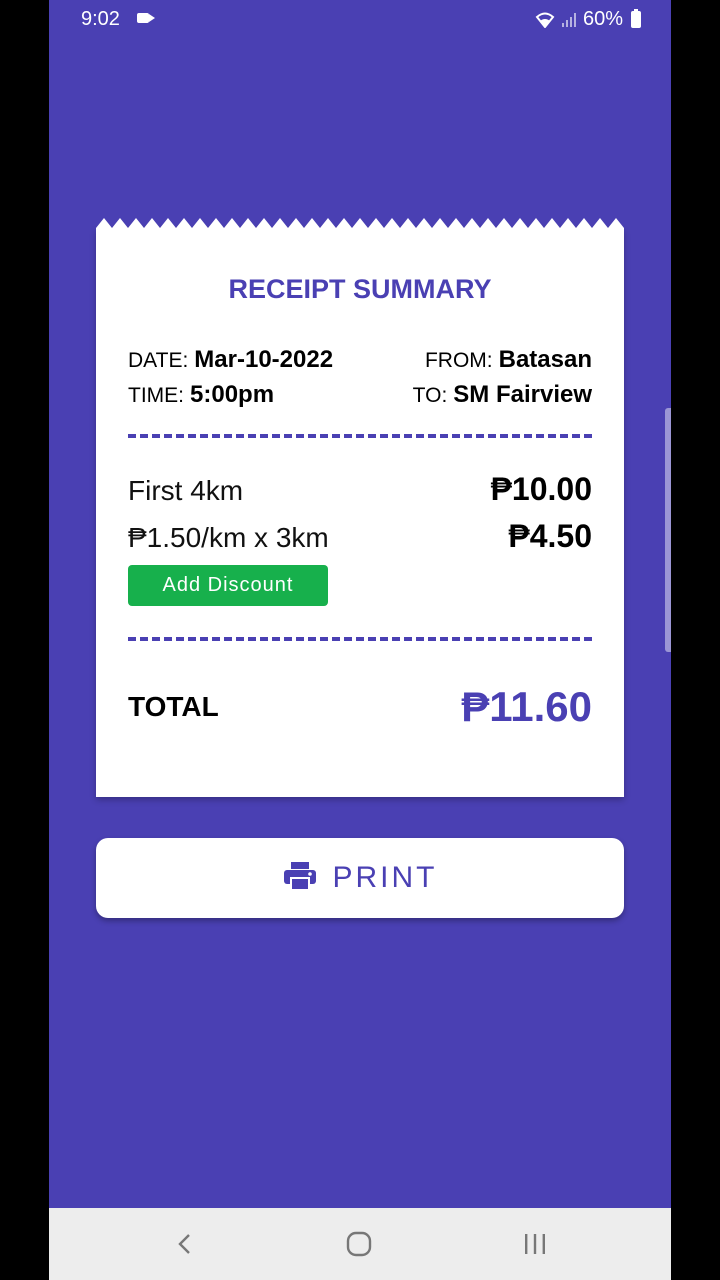 This screenshot has height=1280, width=720. Describe the element at coordinates (173, 706) in the screenshot. I see `total-label: TOTAL` at that location.